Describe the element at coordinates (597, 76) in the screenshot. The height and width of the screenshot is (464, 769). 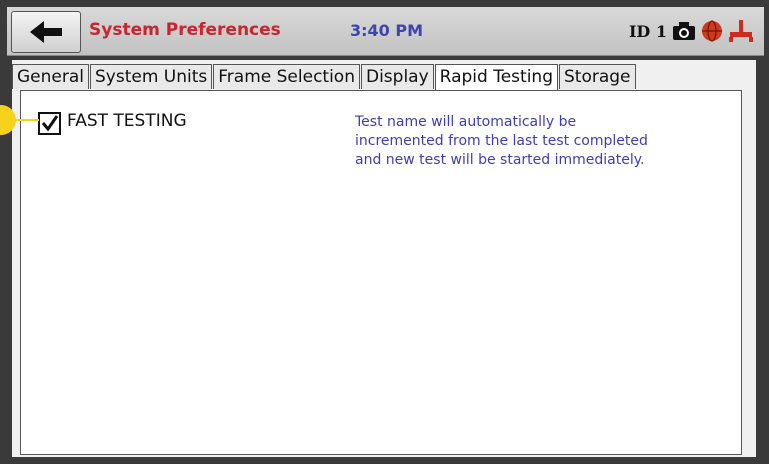
I see `tab-storage: Storage` at that location.